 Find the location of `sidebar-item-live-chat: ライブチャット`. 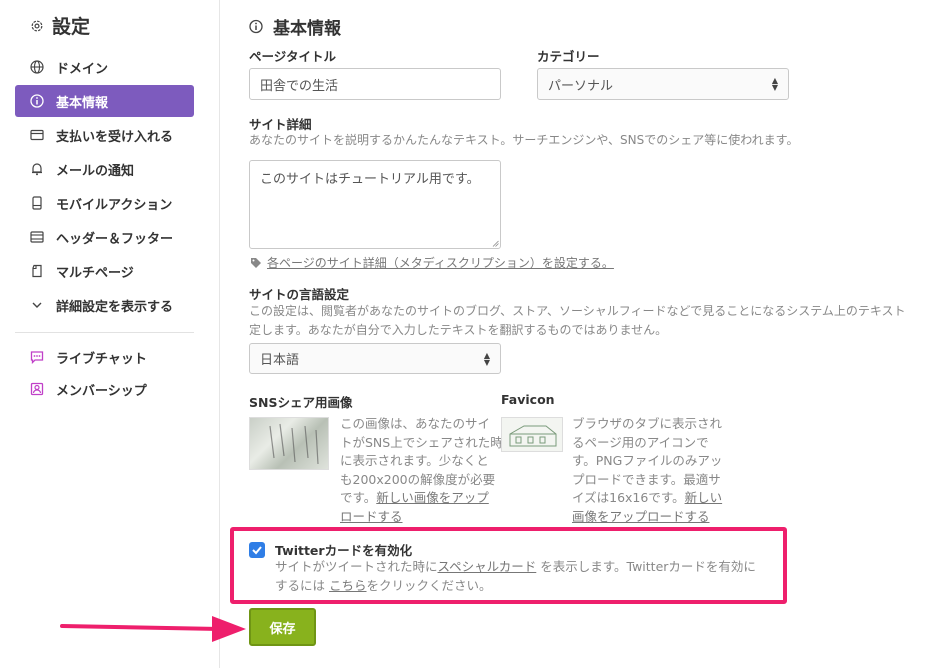

sidebar-item-live-chat: ライブチャット is located at coordinates (104, 357).